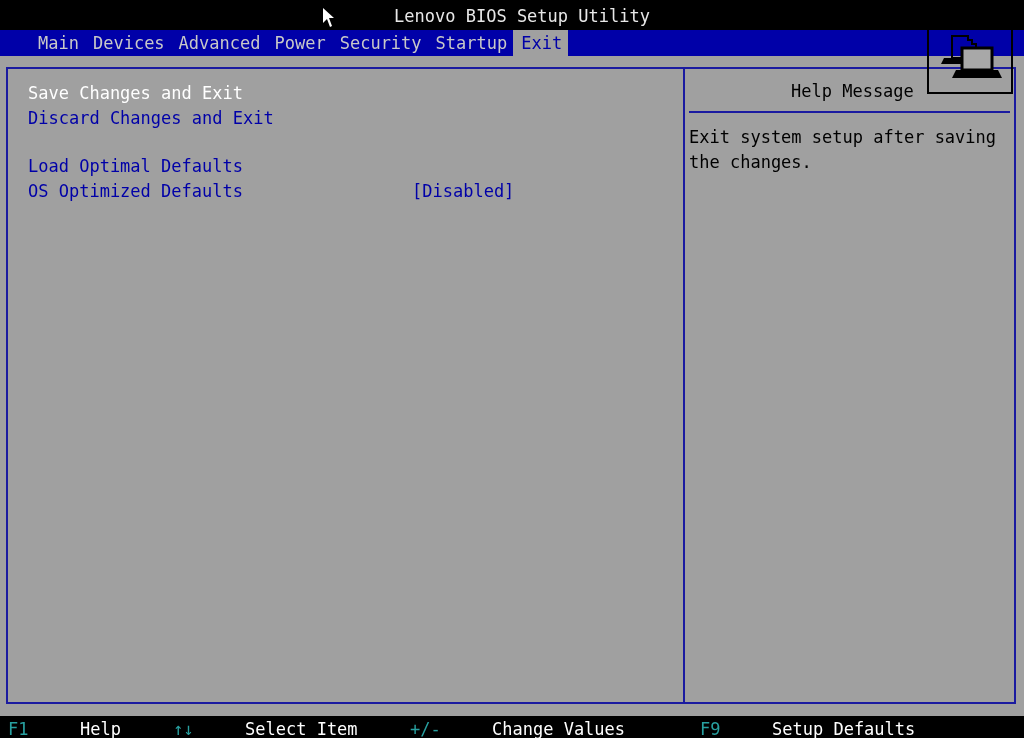 The height and width of the screenshot is (738, 1024). I want to click on option-value: [Disabled], so click(463, 190).